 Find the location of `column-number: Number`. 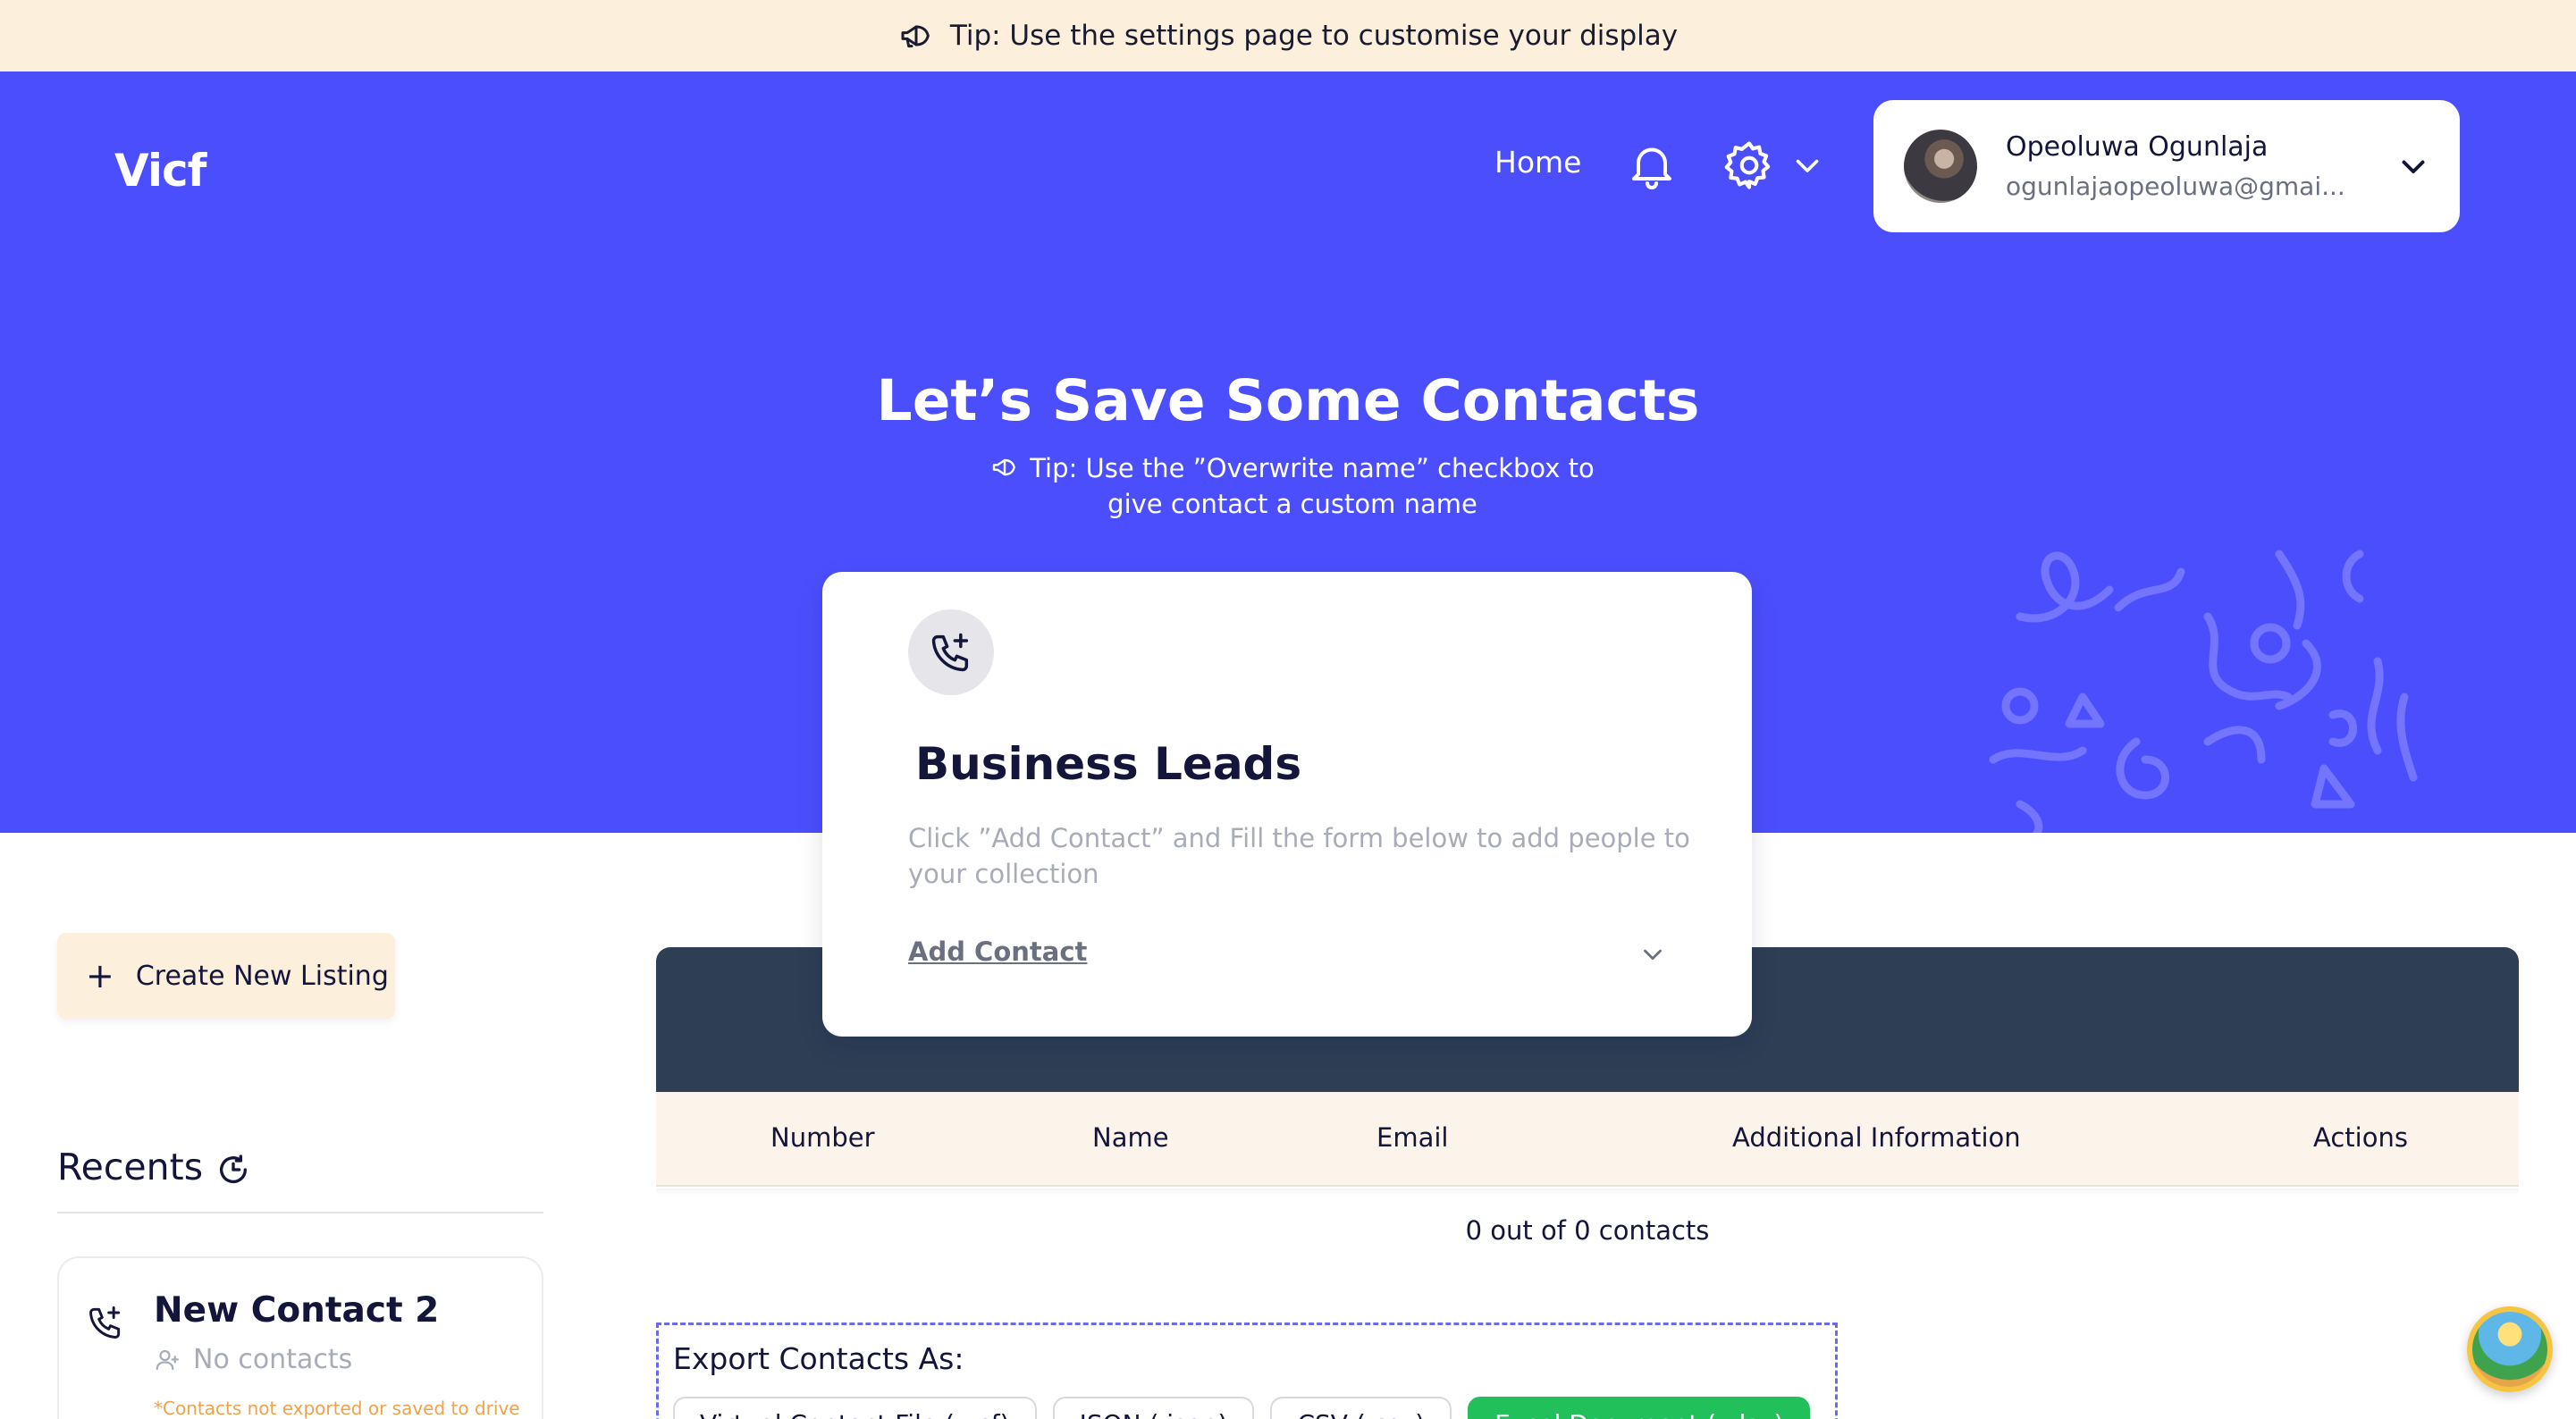

column-number: Number is located at coordinates (823, 1138).